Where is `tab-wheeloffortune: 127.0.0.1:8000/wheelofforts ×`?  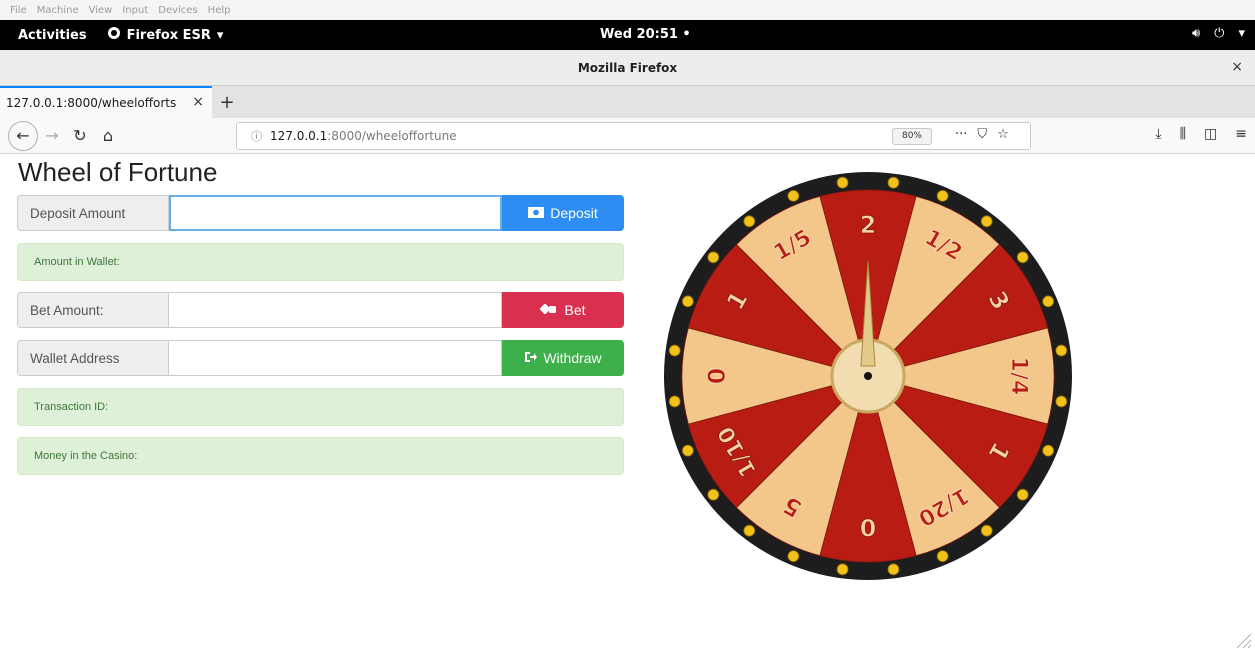 tab-wheeloffortune: 127.0.0.1:8000/wheelofforts × is located at coordinates (106, 102).